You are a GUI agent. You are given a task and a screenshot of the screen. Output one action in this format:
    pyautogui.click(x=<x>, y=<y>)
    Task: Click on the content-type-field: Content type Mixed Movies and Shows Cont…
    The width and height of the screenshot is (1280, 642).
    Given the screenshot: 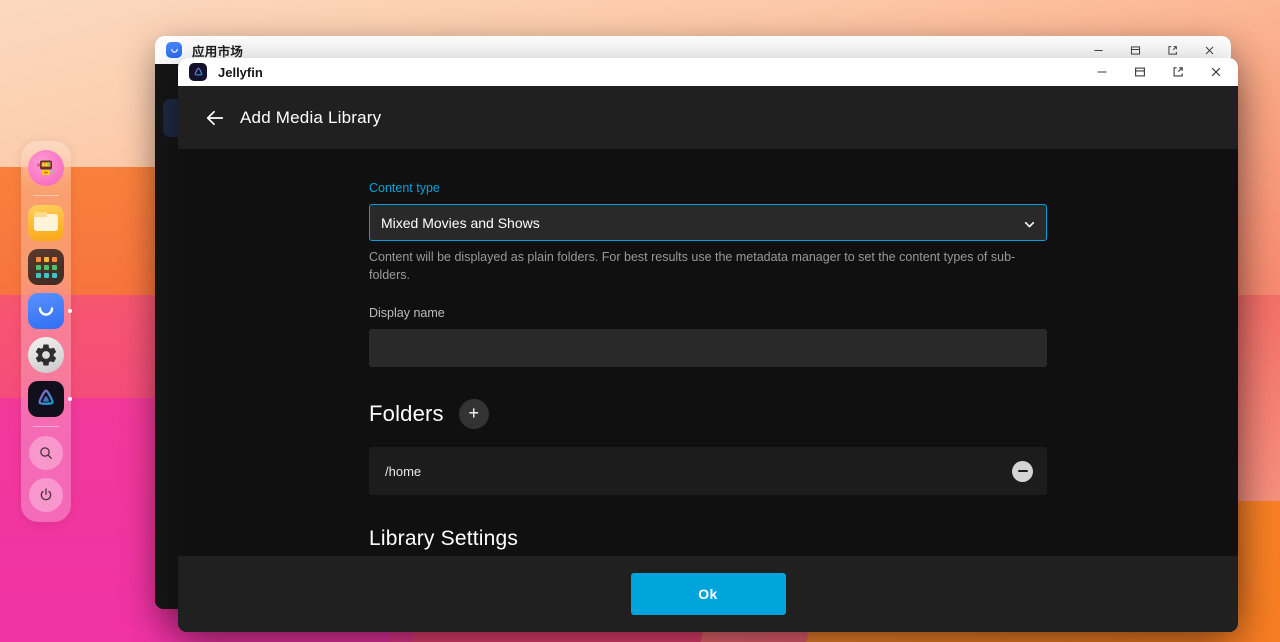 What is the action you would take?
    pyautogui.click(x=708, y=232)
    